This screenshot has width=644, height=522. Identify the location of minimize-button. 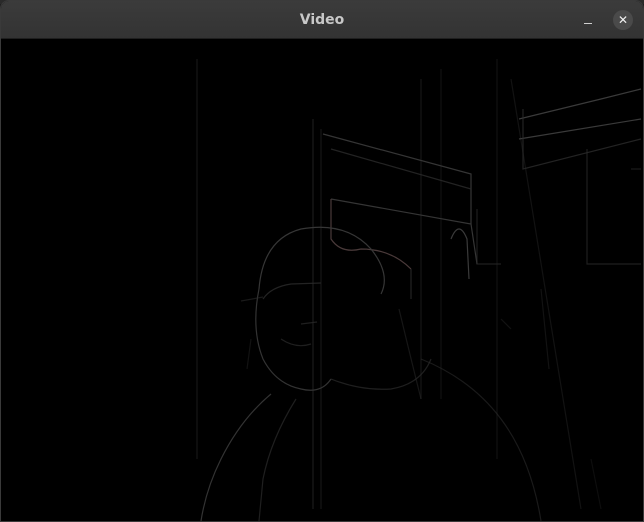
(588, 20).